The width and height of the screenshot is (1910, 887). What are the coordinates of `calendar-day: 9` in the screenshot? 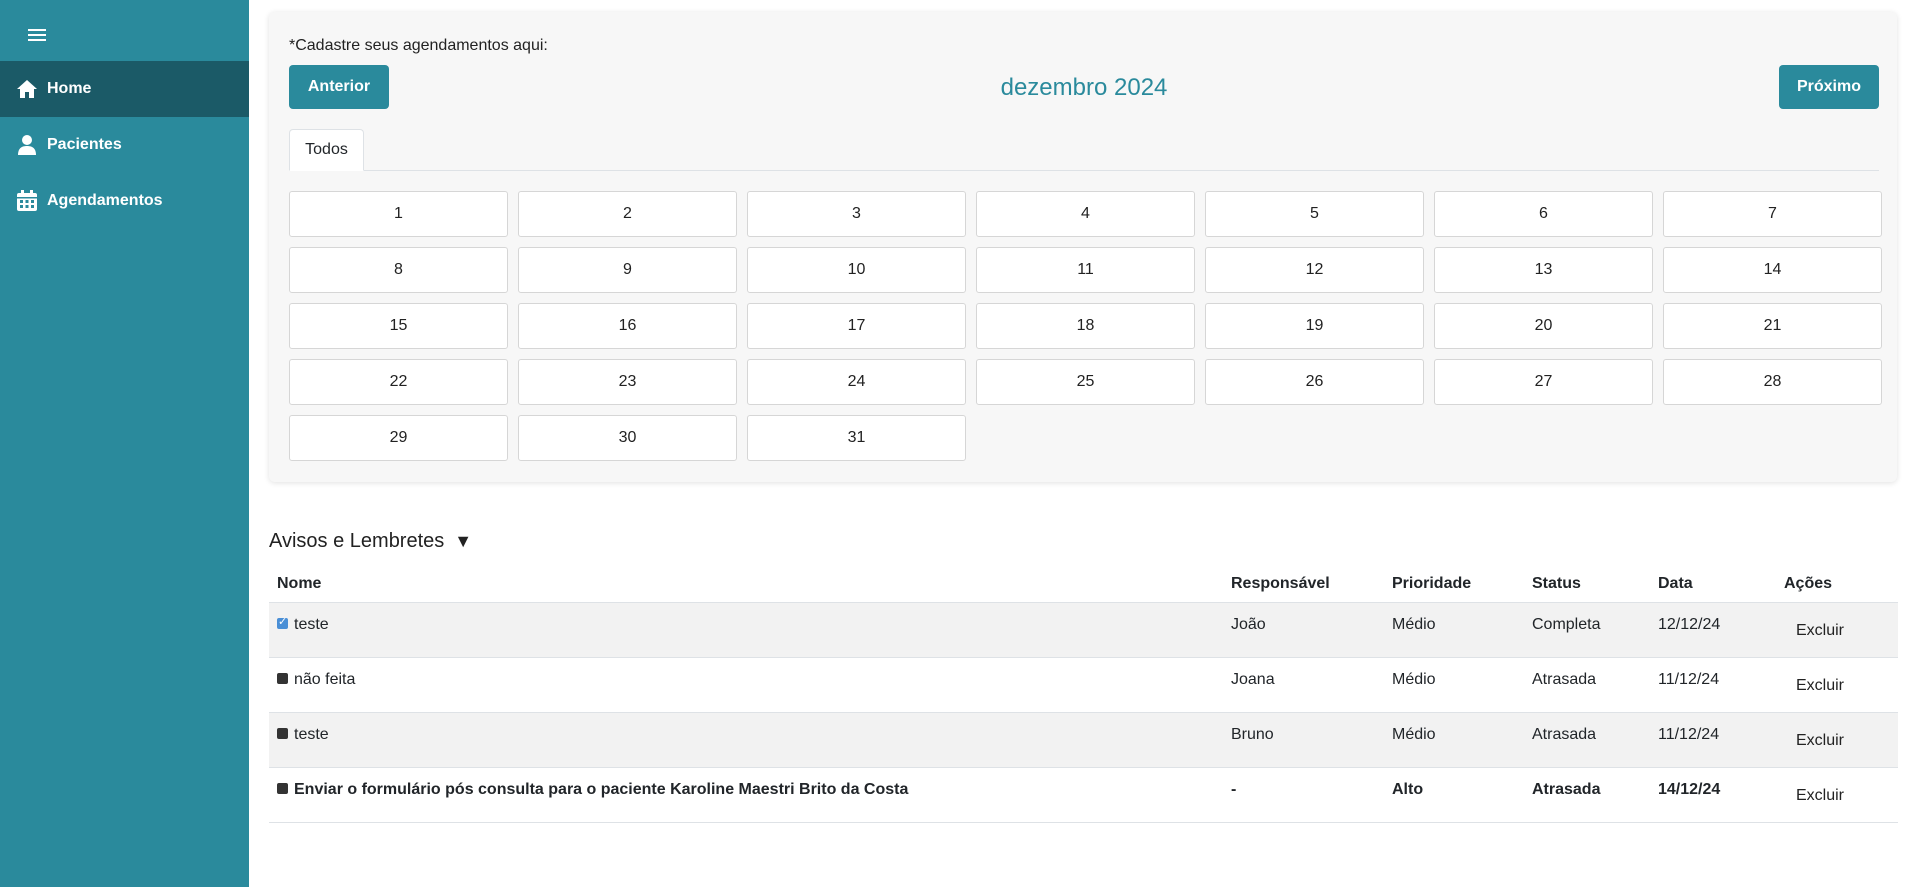 It's located at (627, 270).